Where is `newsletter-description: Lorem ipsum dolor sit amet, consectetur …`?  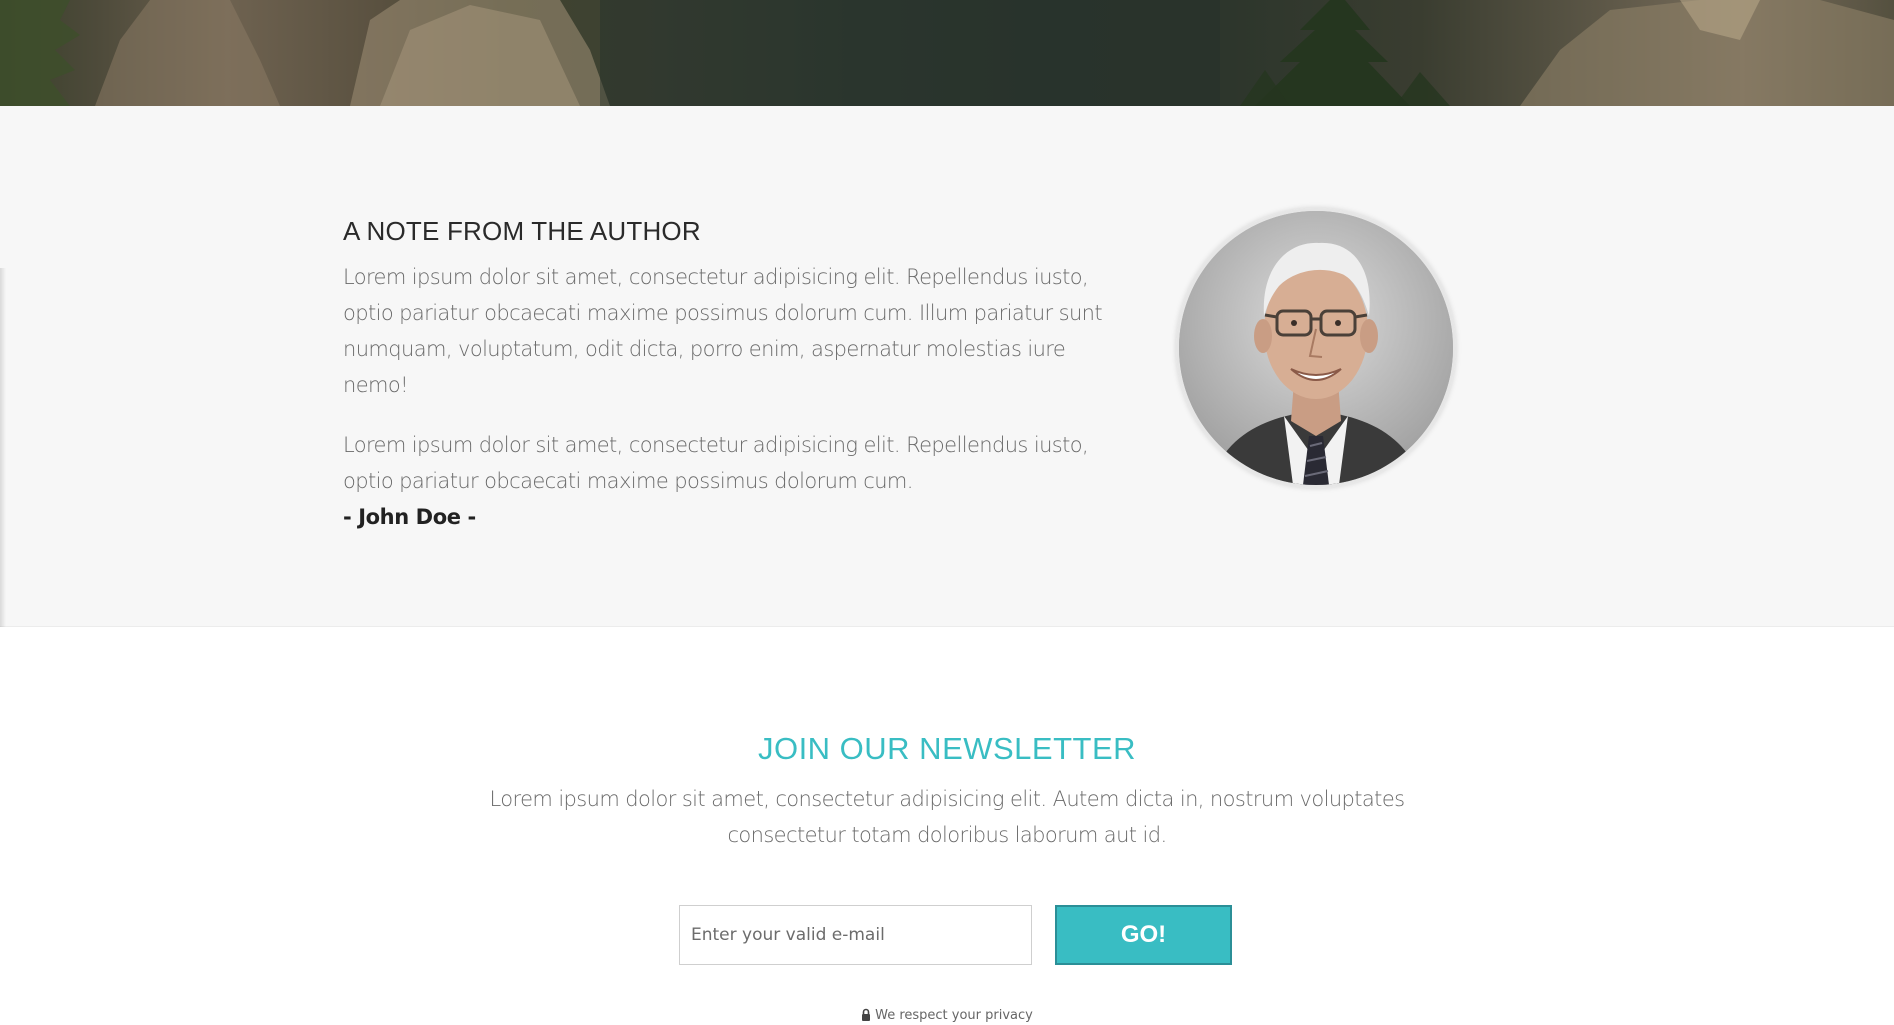 newsletter-description: Lorem ipsum dolor sit amet, consectetur … is located at coordinates (947, 817).